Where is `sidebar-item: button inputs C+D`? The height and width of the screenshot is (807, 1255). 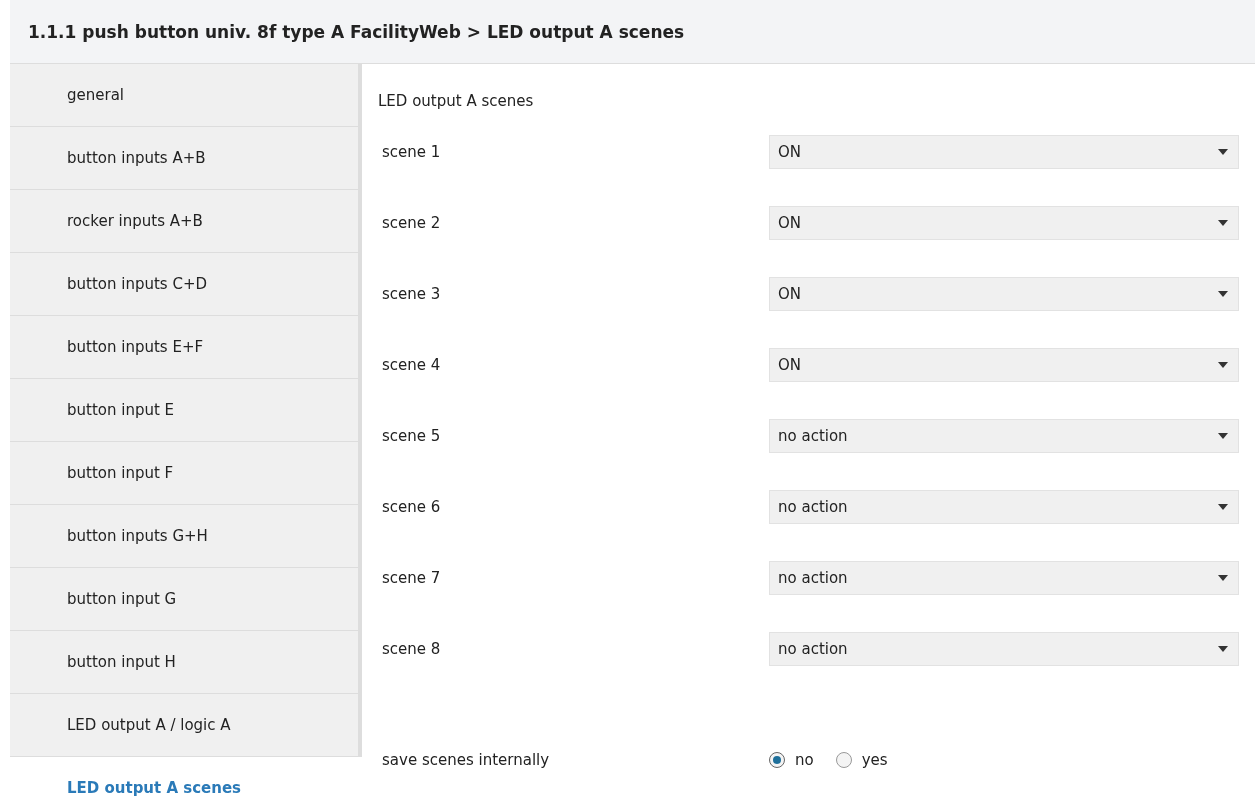
sidebar-item: button inputs C+D is located at coordinates (184, 284).